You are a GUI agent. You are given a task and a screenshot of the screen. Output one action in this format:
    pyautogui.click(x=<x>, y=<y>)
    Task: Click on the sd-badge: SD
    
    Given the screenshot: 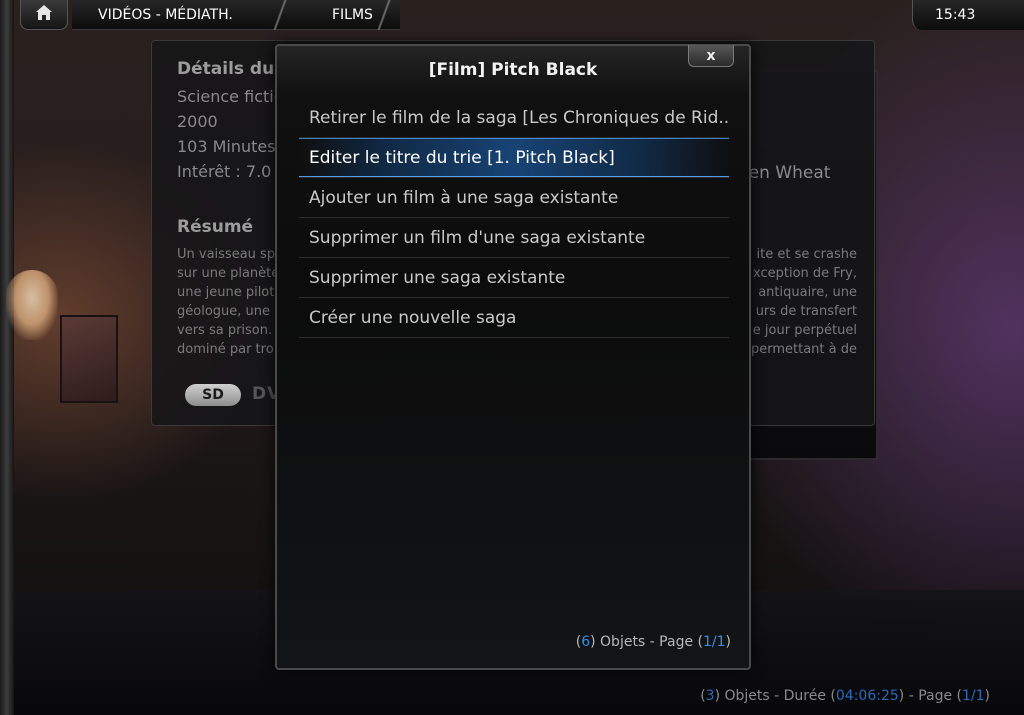 What is the action you would take?
    pyautogui.click(x=213, y=395)
    